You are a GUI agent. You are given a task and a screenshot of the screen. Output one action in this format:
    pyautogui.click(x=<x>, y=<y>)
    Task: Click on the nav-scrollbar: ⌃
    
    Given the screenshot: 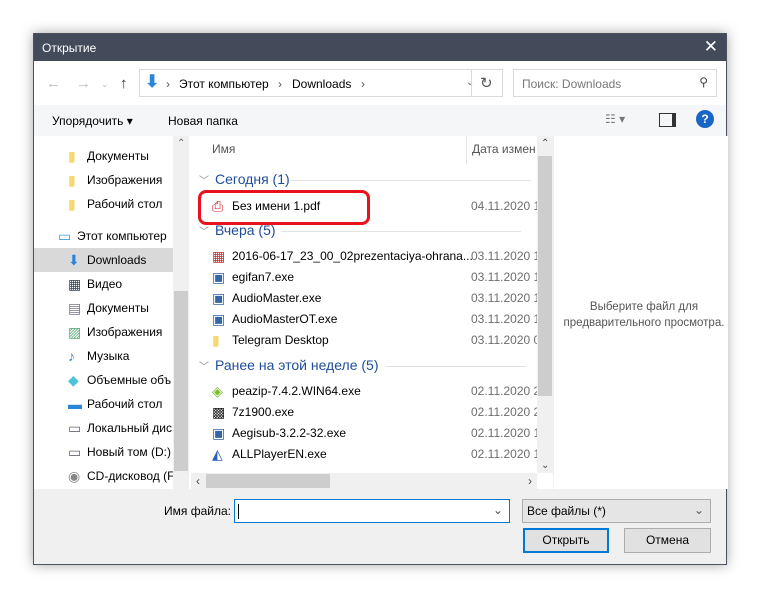 What is the action you would take?
    pyautogui.click(x=181, y=312)
    